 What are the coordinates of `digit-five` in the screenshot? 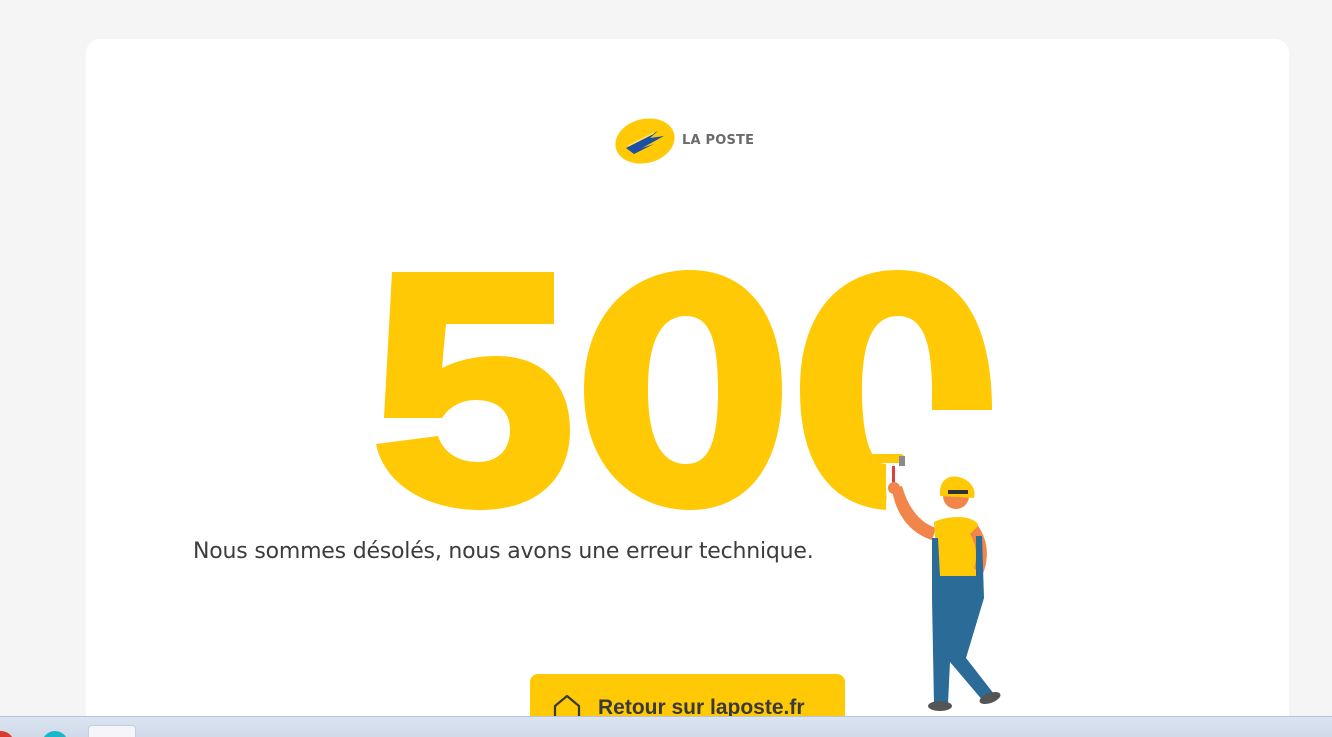 It's located at (473, 391).